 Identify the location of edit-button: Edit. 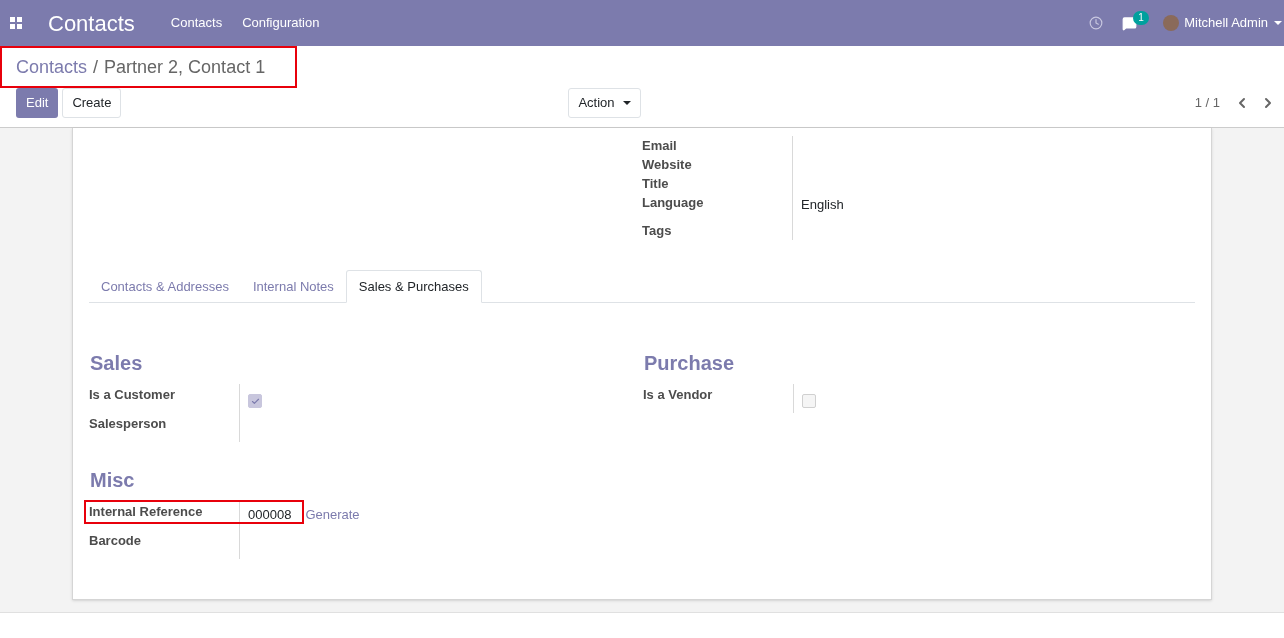
(37, 103).